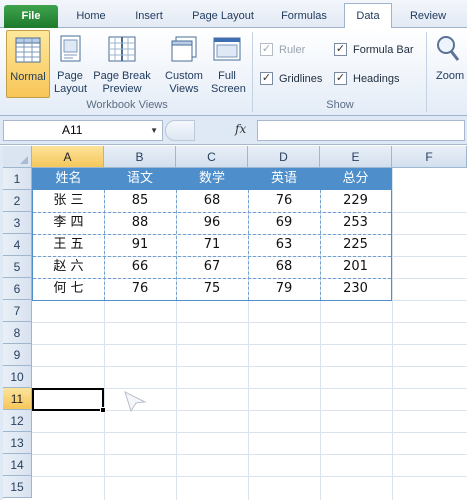 This screenshot has width=467, height=500. What do you see at coordinates (356, 157) in the screenshot?
I see `column-header-e: E` at bounding box center [356, 157].